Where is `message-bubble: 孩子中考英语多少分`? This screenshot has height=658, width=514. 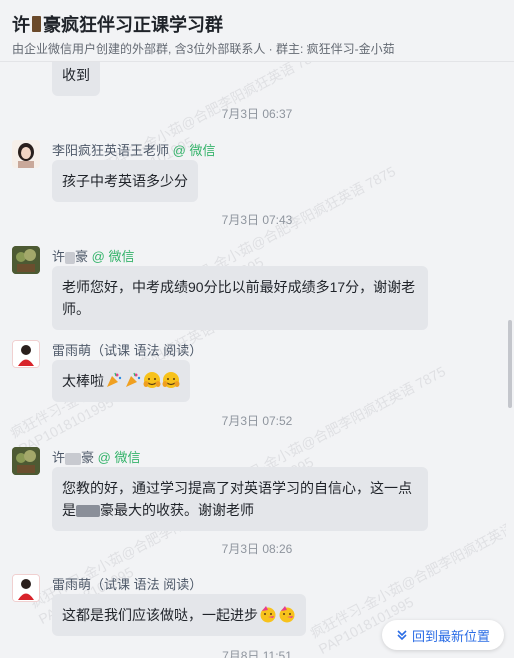
message-bubble: 孩子中考英语多少分 is located at coordinates (125, 181).